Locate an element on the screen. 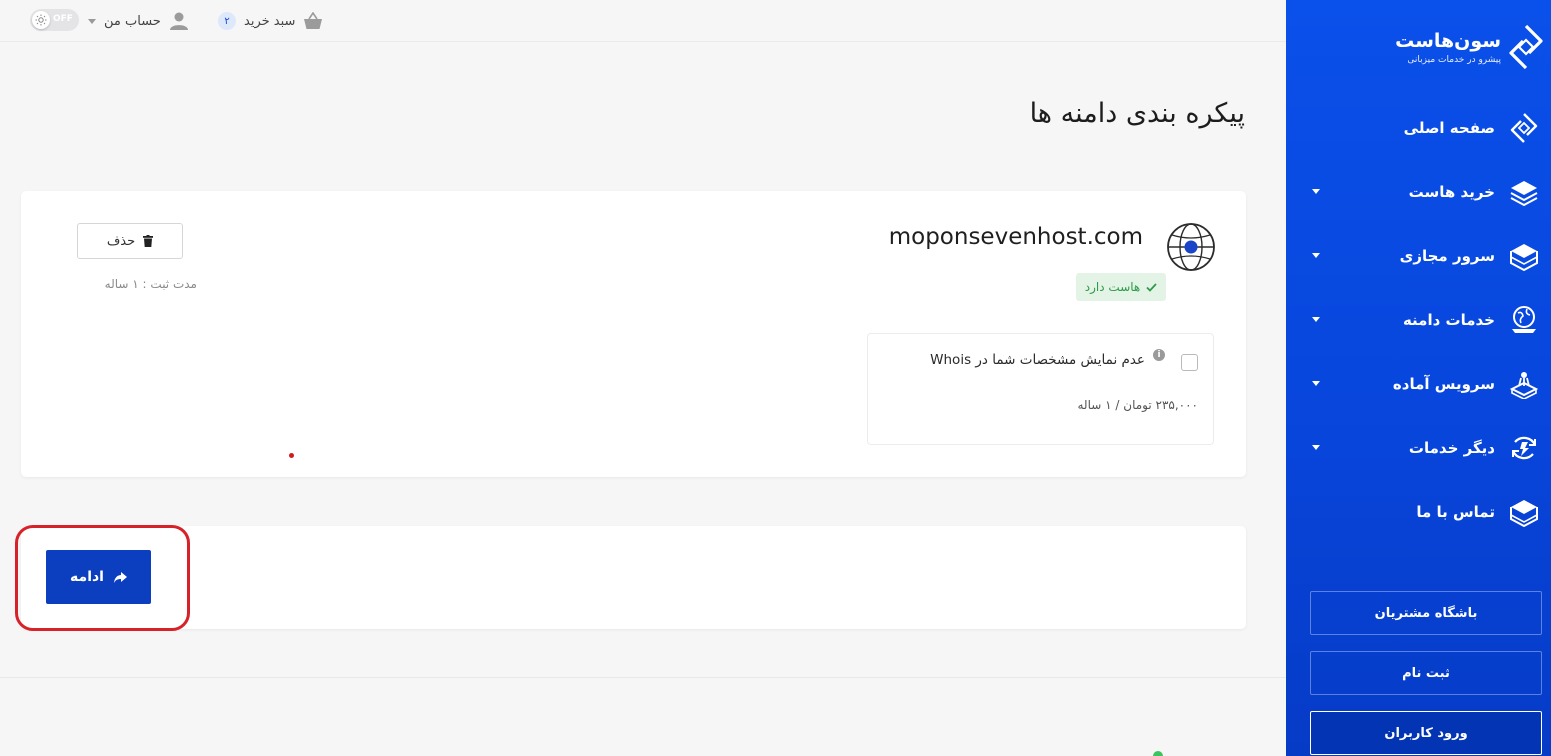  delete-button: حذف is located at coordinates (130, 241).